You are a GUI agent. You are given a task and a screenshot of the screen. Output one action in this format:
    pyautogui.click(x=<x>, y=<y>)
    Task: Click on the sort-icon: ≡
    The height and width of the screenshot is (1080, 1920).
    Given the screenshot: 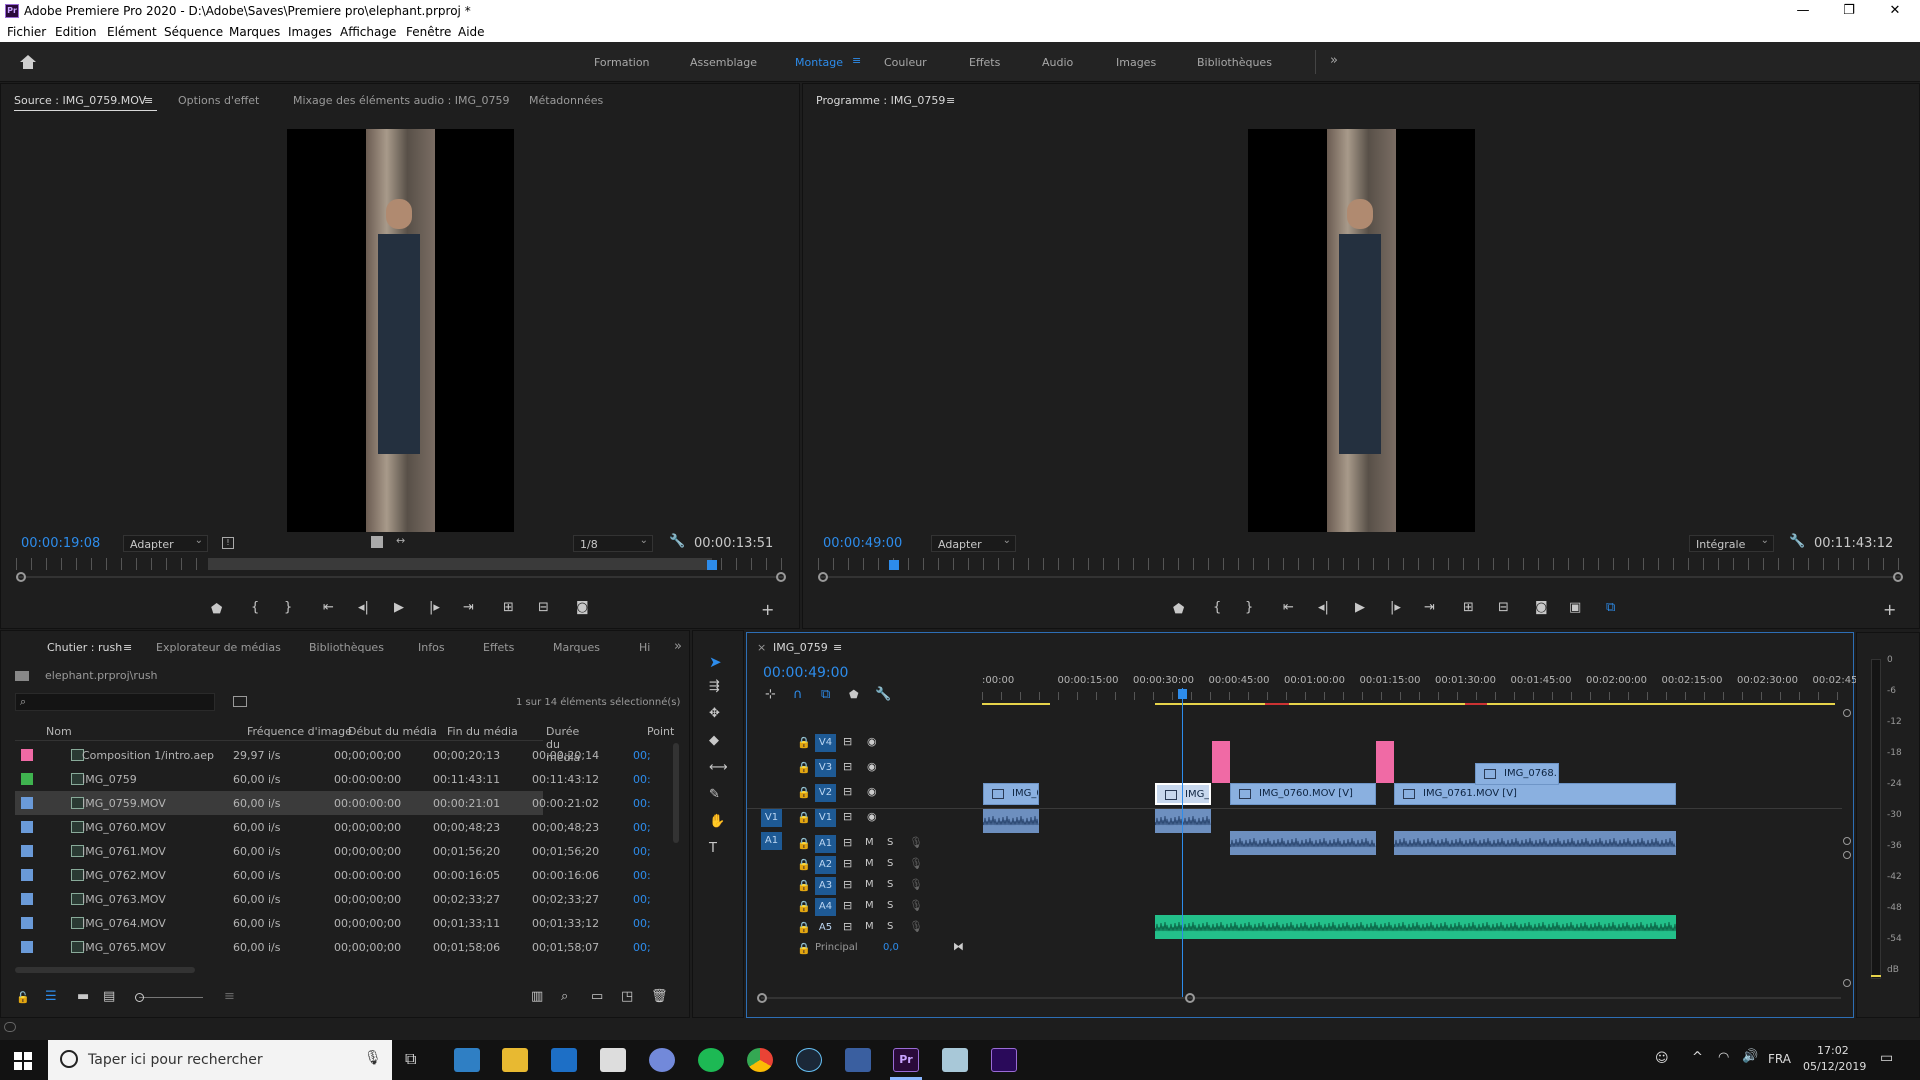 What is the action you would take?
    pyautogui.click(x=229, y=996)
    